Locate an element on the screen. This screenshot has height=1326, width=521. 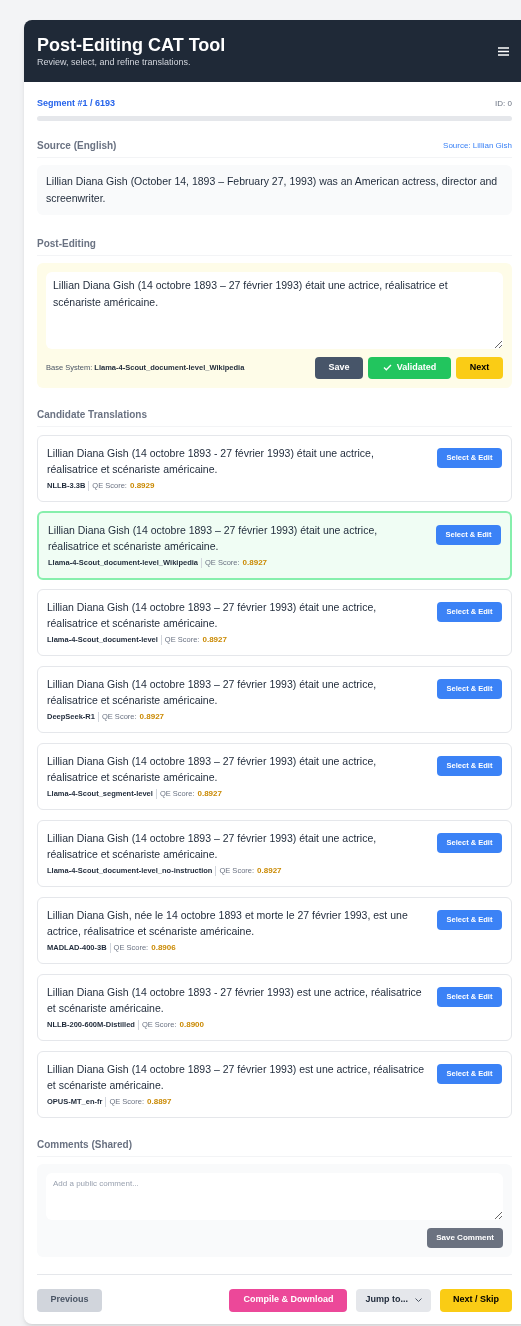
qe-score: 0.8929 is located at coordinates (142, 485).